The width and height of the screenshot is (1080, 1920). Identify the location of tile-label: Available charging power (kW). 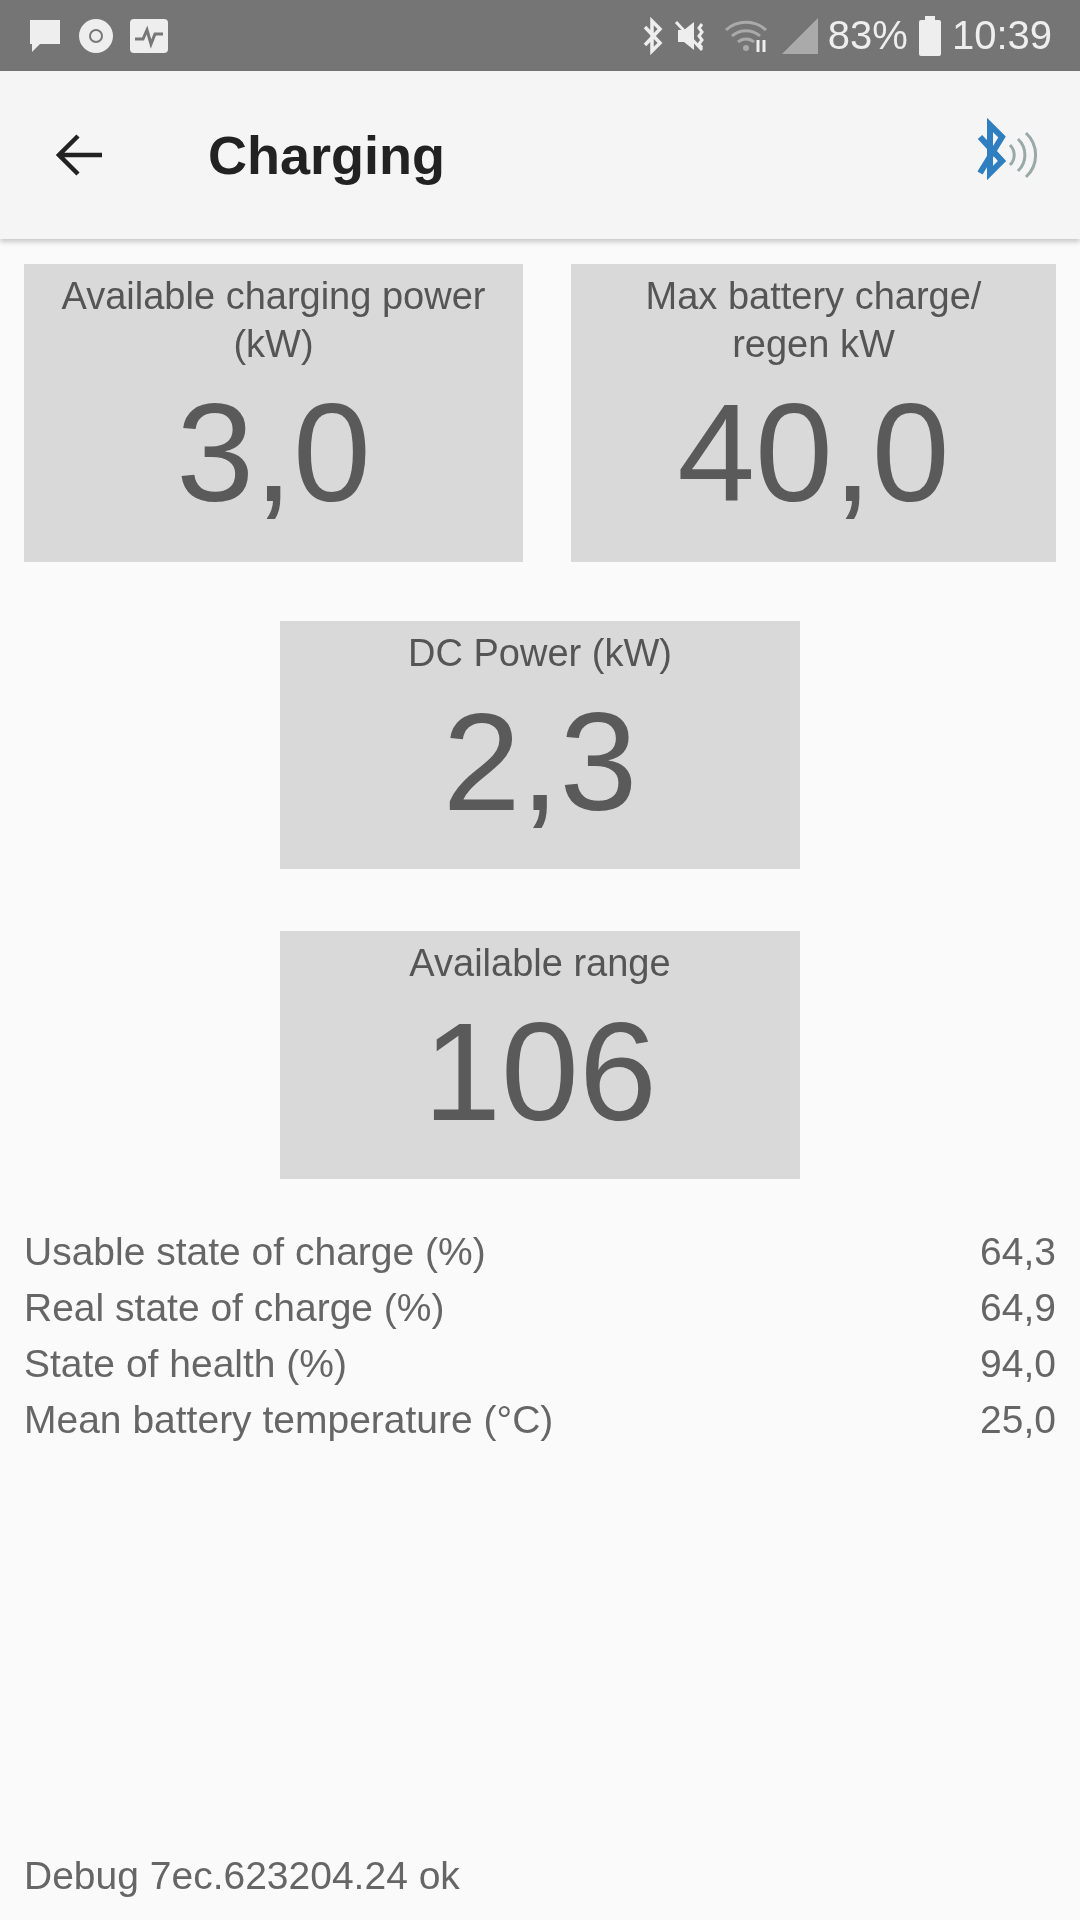
(273, 320).